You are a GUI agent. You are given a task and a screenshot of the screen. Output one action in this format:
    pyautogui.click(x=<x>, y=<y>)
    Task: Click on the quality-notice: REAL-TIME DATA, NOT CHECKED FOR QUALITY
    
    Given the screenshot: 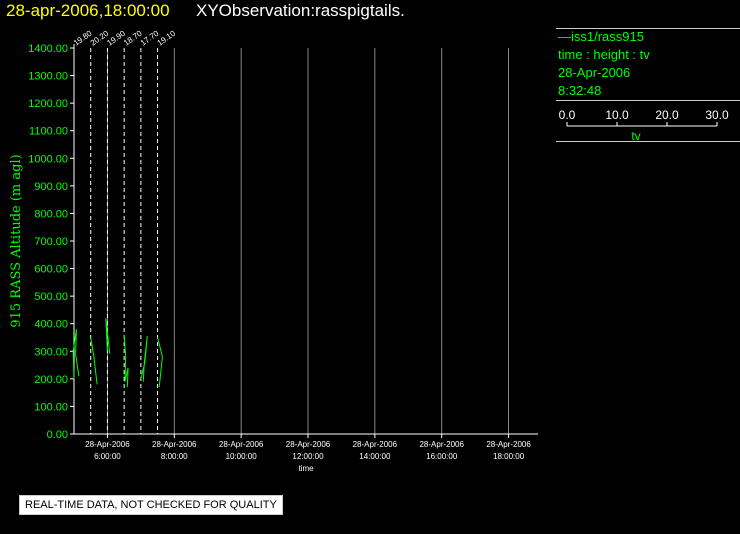 What is the action you would take?
    pyautogui.click(x=151, y=505)
    